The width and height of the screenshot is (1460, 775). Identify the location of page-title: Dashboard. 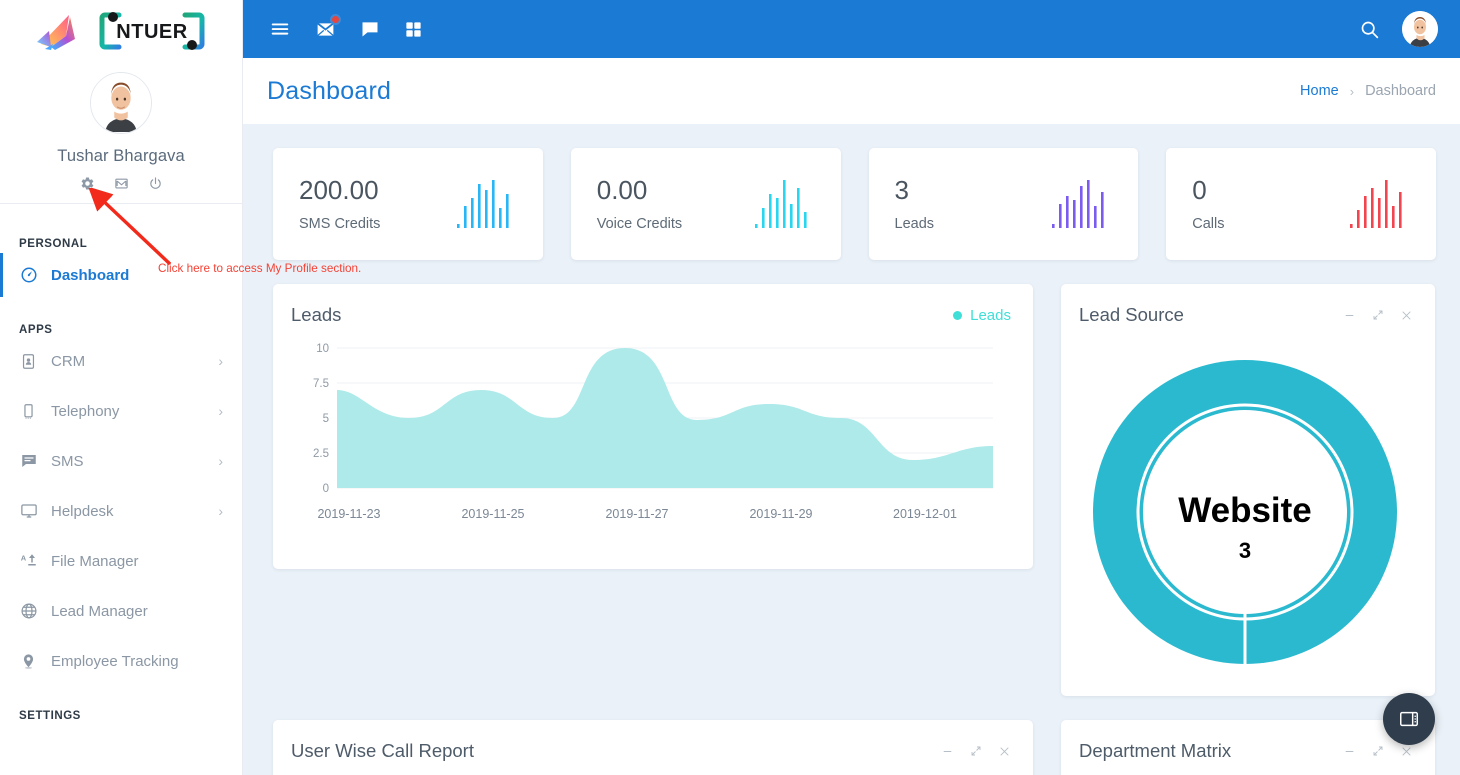
(329, 90).